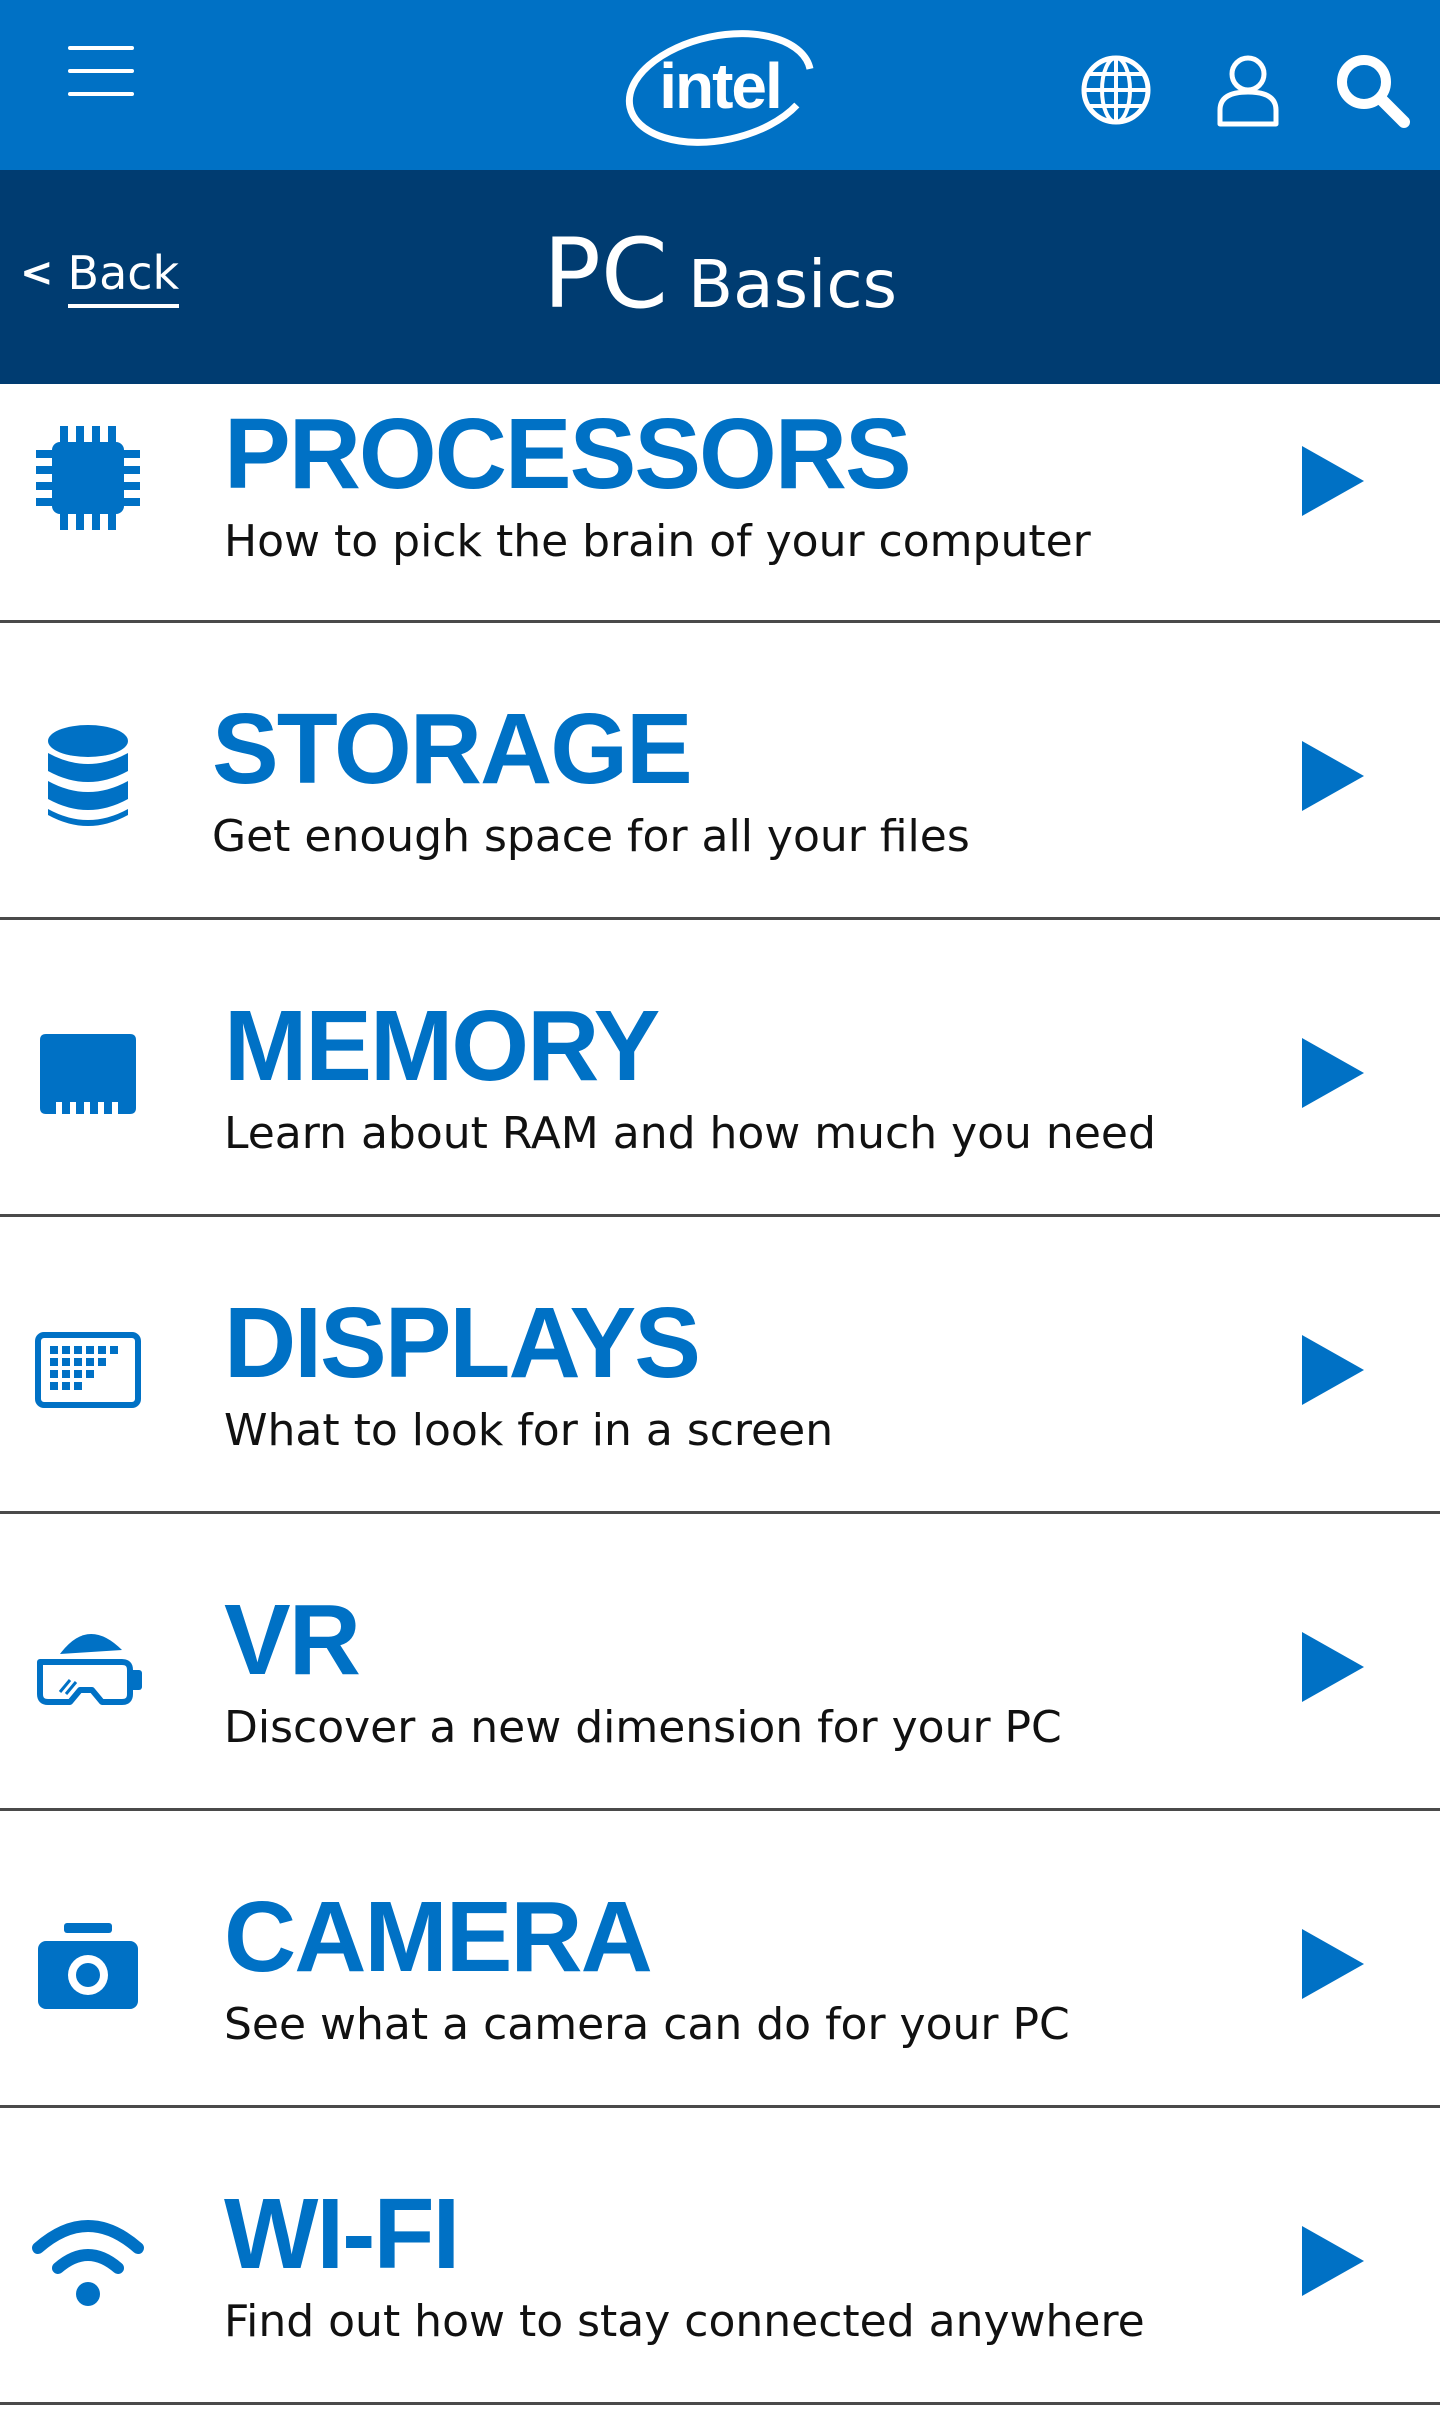 This screenshot has width=1440, height=2412. What do you see at coordinates (101, 71) in the screenshot?
I see `menu-icon` at bounding box center [101, 71].